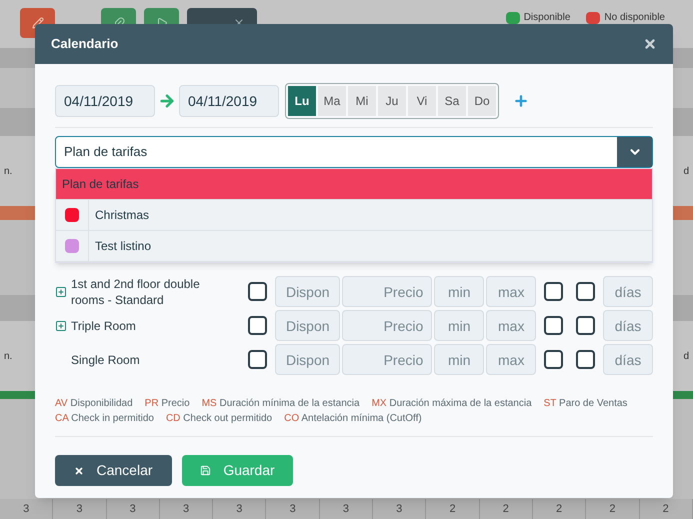 The width and height of the screenshot is (693, 519). I want to click on weekday-toggle: Ma, so click(332, 101).